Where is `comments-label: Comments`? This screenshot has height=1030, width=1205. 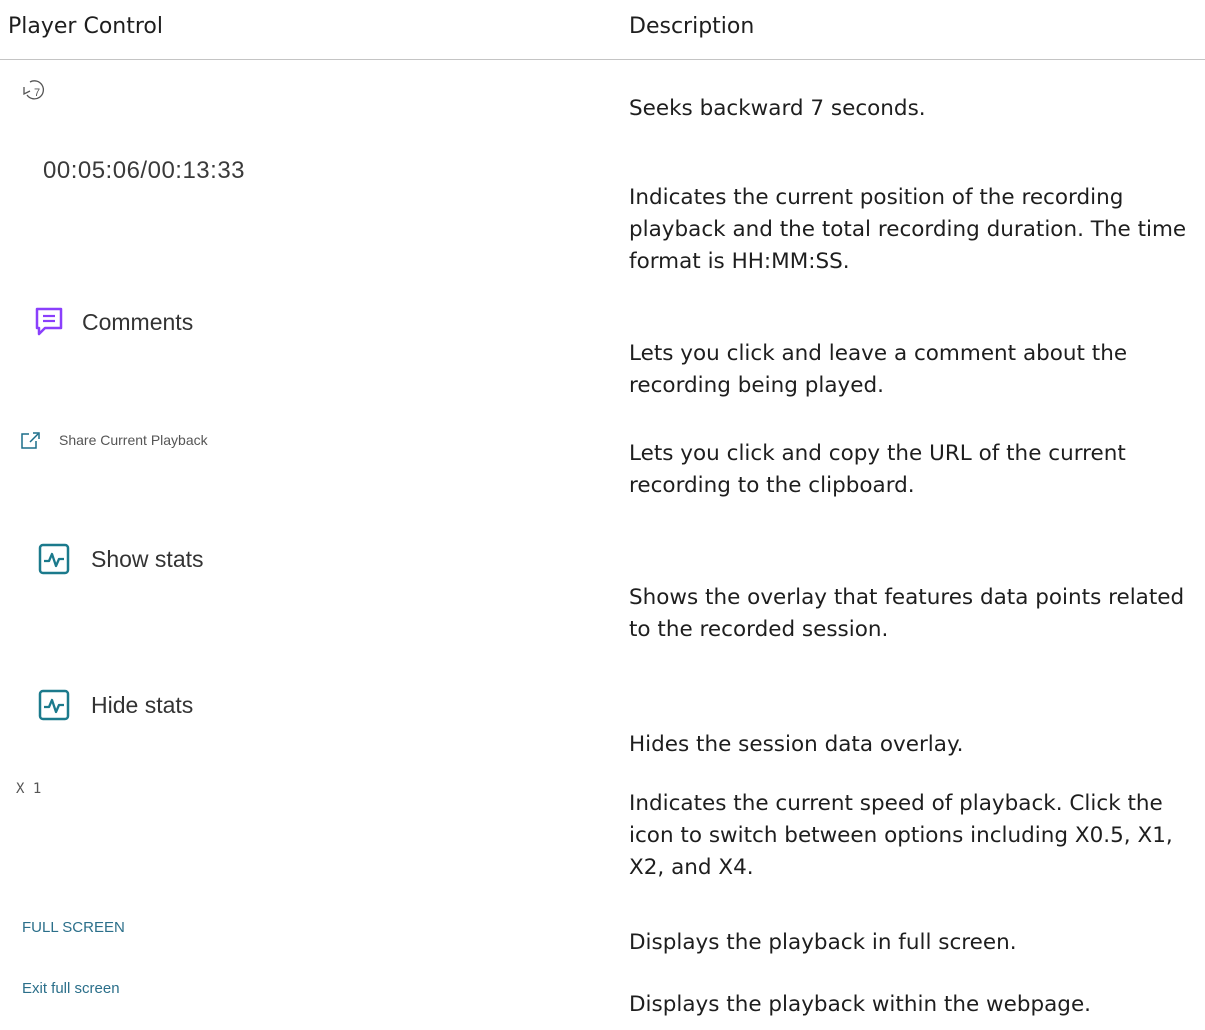
comments-label: Comments is located at coordinates (138, 321).